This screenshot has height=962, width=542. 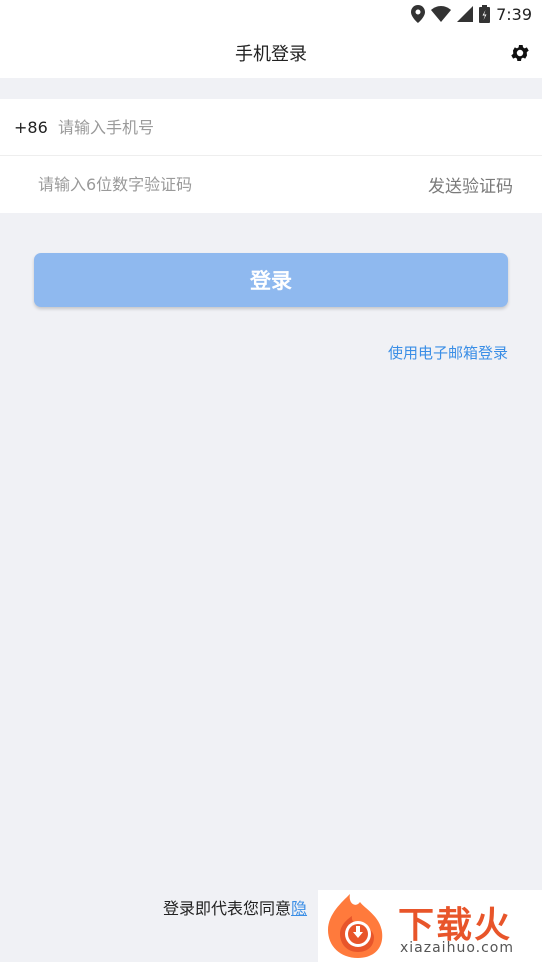 What do you see at coordinates (227, 908) in the screenshot?
I see `agreement-prefix: 登录即代表您同意` at bounding box center [227, 908].